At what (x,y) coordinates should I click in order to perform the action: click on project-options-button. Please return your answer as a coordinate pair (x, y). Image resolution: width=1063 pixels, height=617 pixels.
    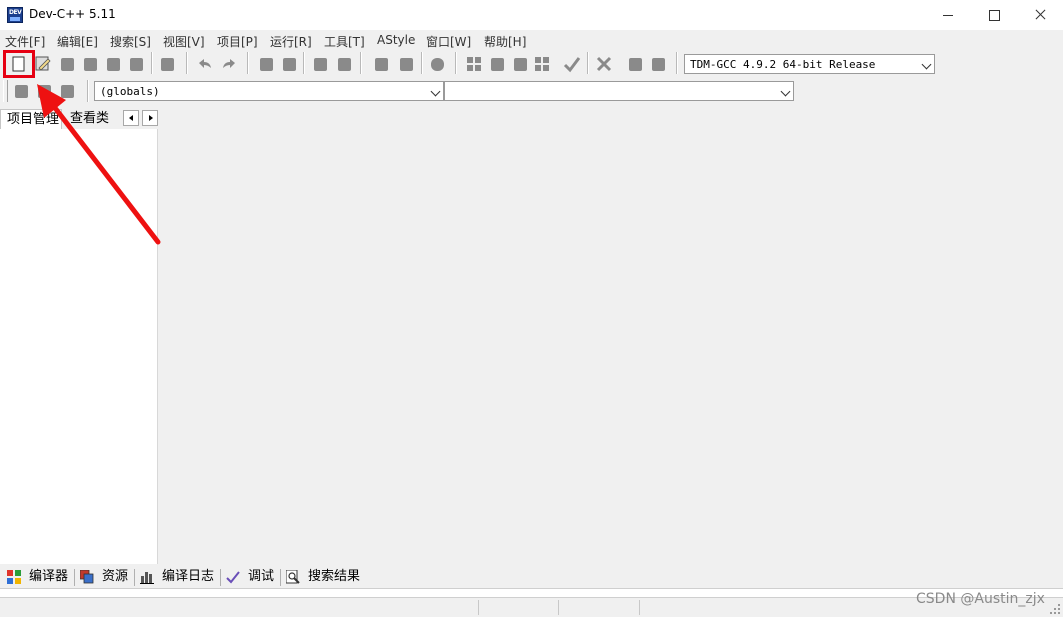
    Looking at the image, I should click on (437, 64).